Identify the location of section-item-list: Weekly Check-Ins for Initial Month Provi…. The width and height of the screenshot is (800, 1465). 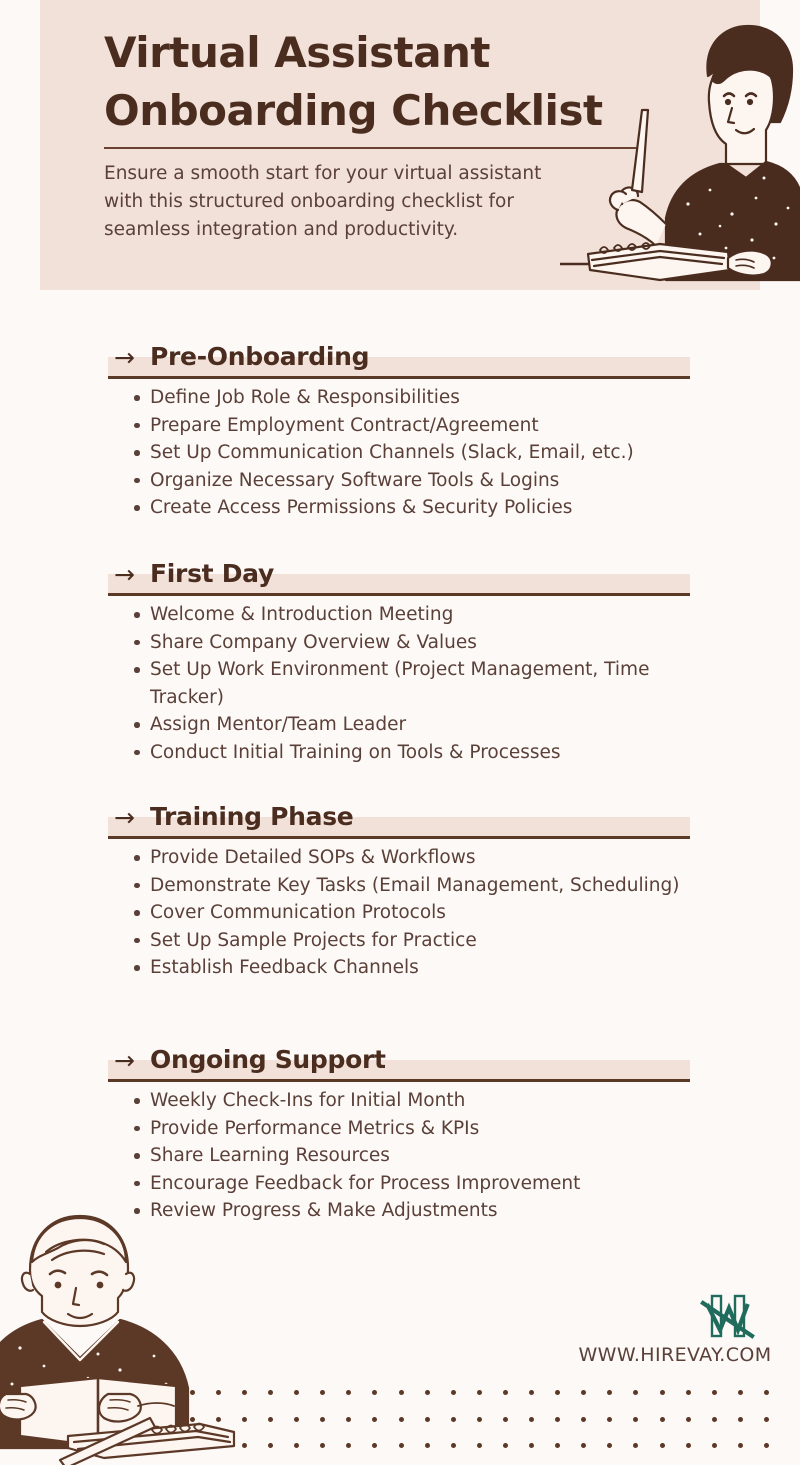
(350, 1156).